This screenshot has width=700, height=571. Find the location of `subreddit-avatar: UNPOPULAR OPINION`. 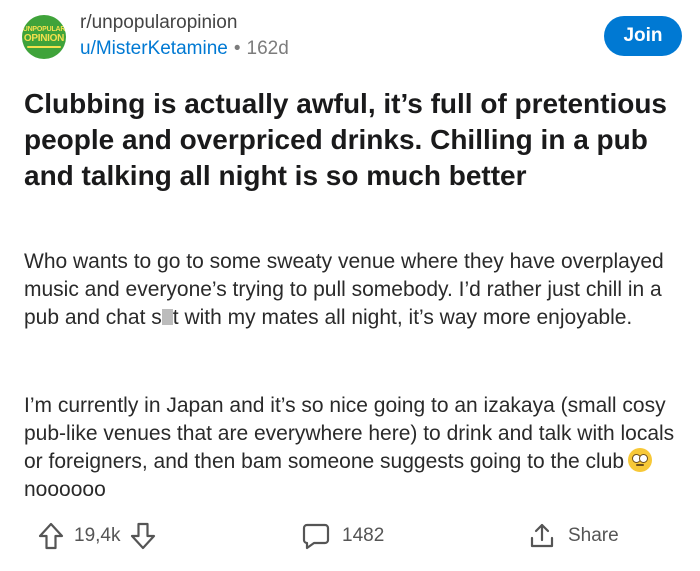

subreddit-avatar: UNPOPULAR OPINION is located at coordinates (44, 37).